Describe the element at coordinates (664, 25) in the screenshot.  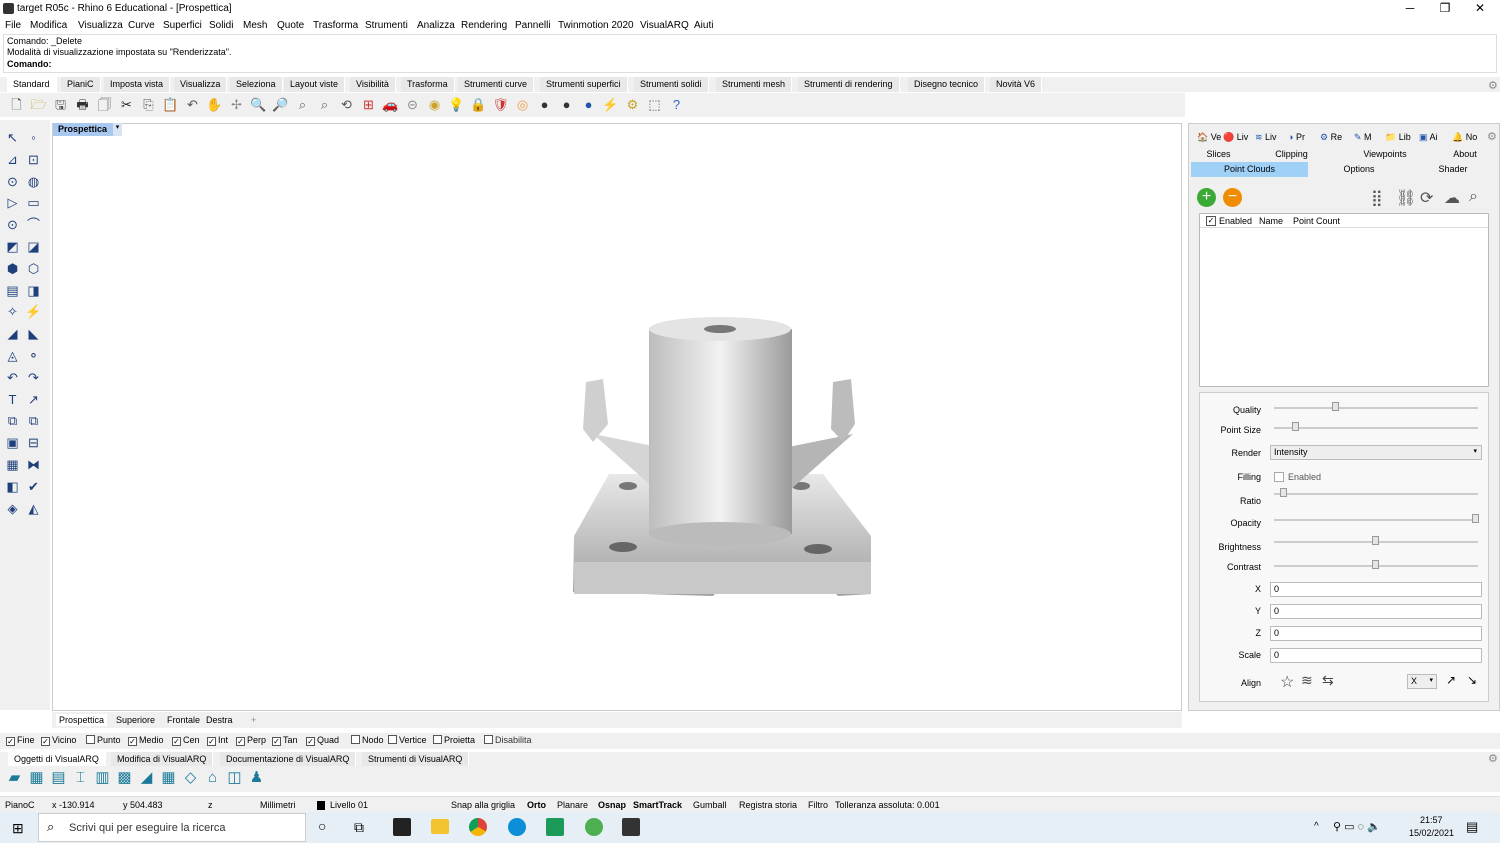
I see `menu-visualarq: VisualARQ` at that location.